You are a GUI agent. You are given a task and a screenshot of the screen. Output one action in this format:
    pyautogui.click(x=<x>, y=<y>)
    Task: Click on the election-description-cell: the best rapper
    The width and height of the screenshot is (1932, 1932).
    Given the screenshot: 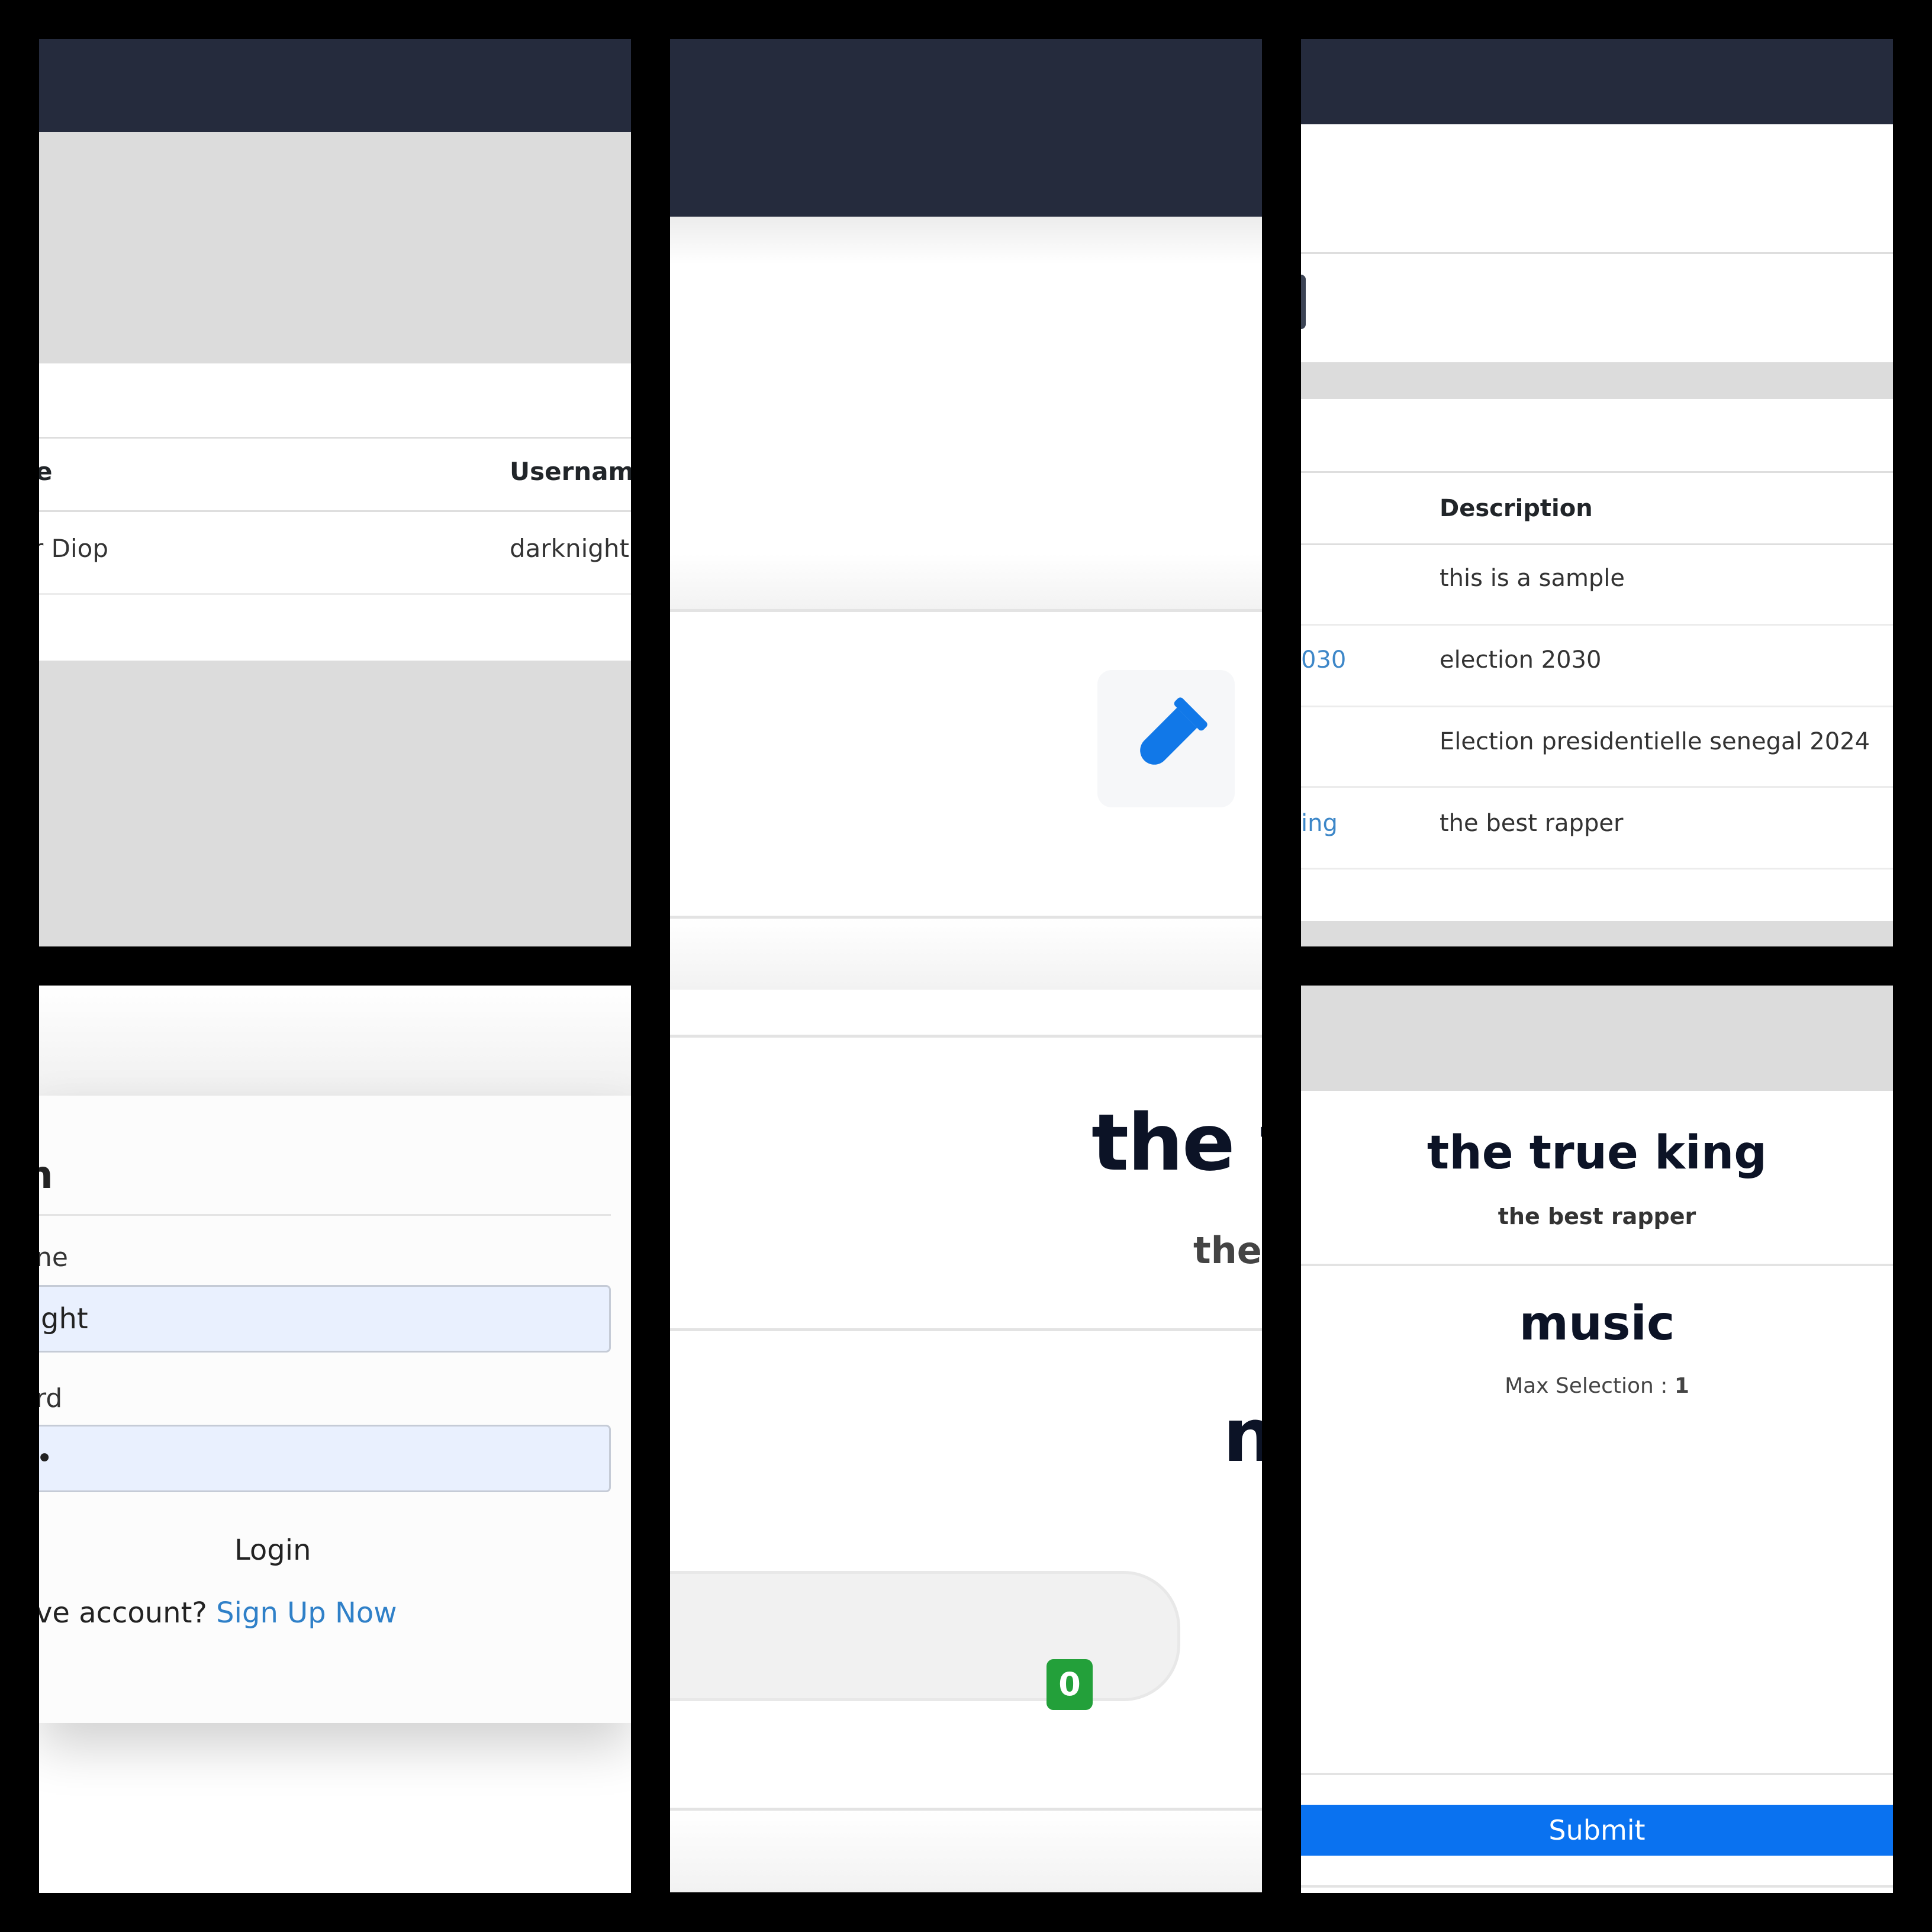 What is the action you would take?
    pyautogui.click(x=1532, y=824)
    